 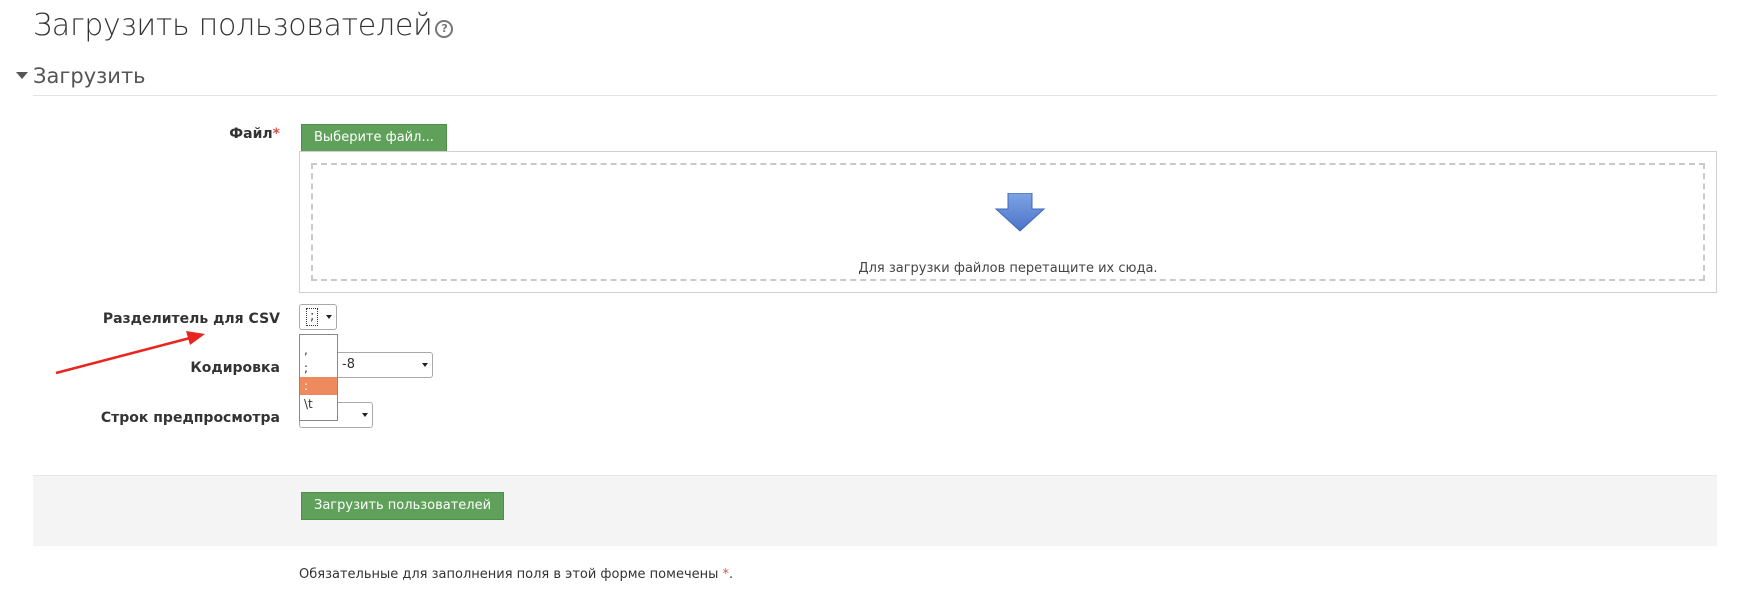 I want to click on delimiter-option-highlighted: :, so click(x=318, y=386).